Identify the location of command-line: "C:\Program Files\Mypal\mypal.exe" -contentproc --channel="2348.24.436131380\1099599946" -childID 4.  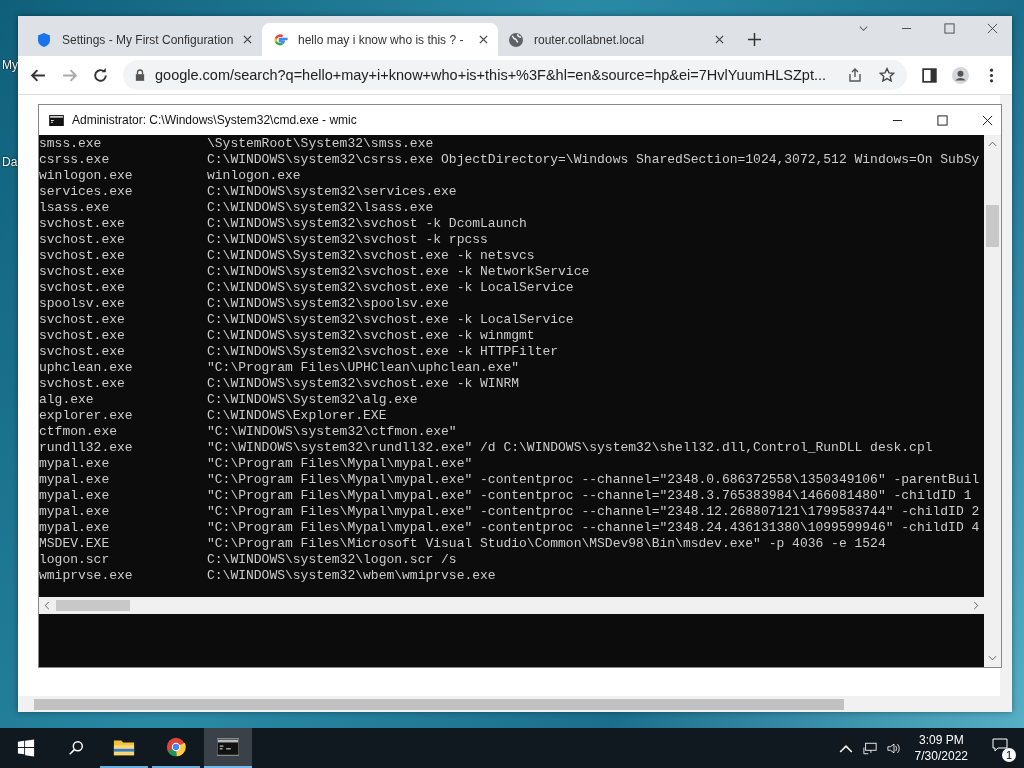
(593, 528).